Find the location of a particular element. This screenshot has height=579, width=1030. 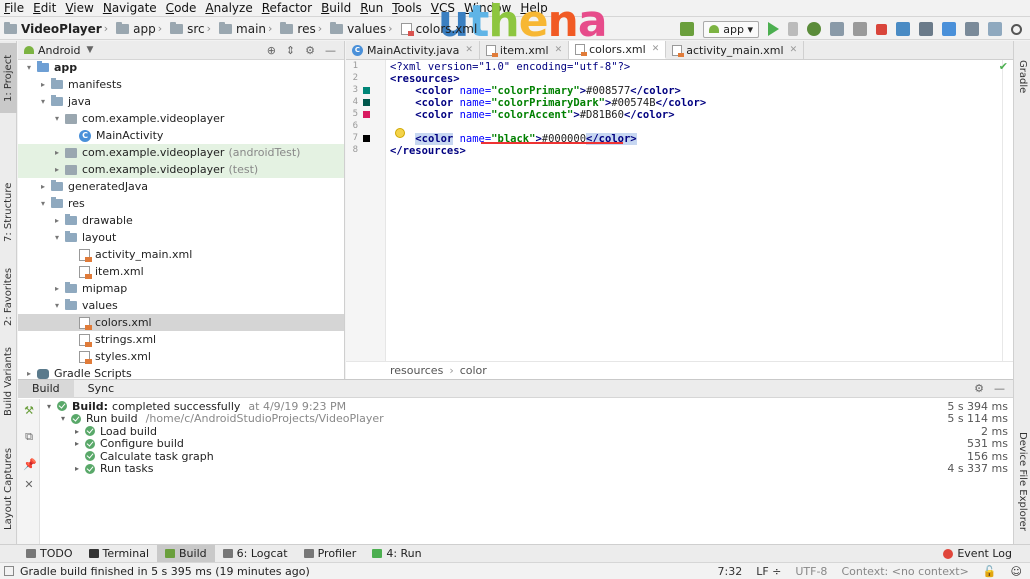

device-file-explorer-tool-tab: Device File Explorer is located at coordinates (1022, 481).